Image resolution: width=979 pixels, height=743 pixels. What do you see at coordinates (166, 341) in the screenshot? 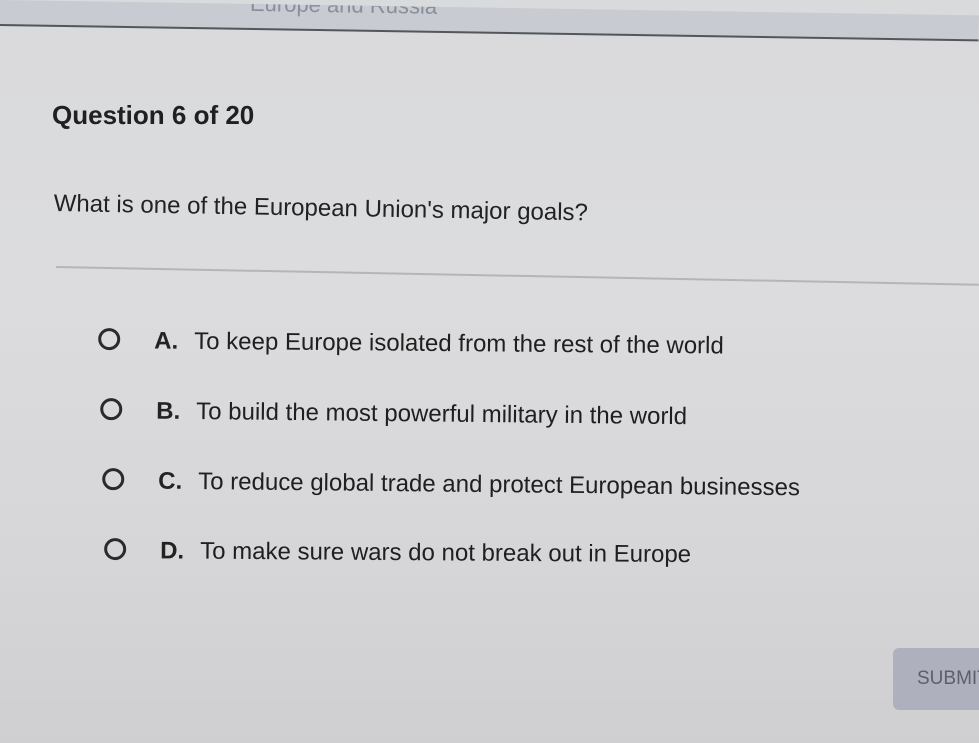
I see `option-letter: A.` at bounding box center [166, 341].